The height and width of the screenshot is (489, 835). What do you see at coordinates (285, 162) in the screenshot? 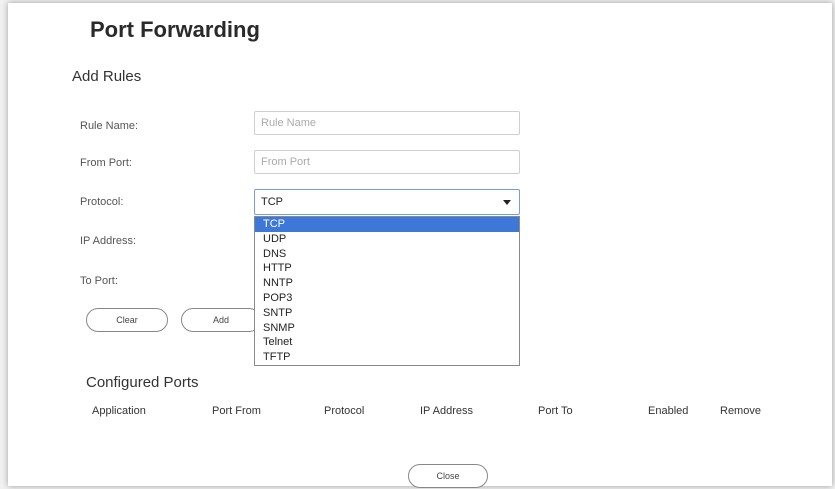
I see `from-port-placeholder: From Port` at bounding box center [285, 162].